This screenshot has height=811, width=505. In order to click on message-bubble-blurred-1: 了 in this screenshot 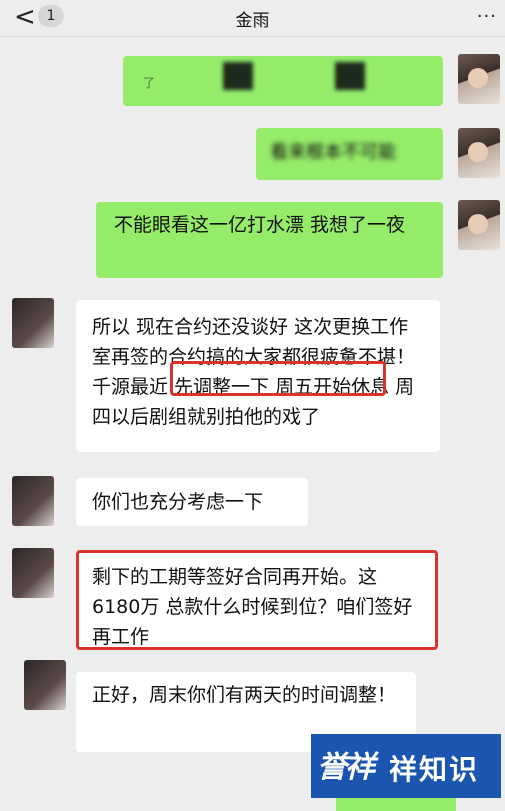, I will do `click(283, 81)`.